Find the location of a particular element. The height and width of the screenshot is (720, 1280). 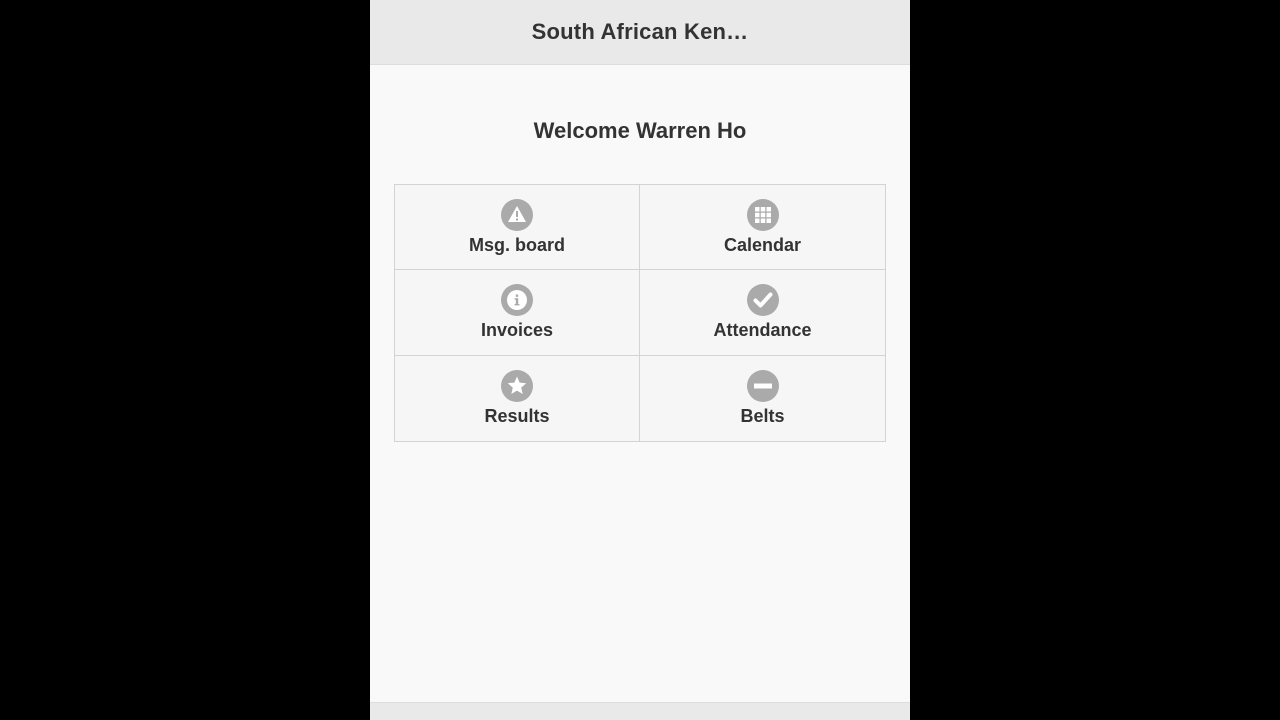

star-icon is located at coordinates (517, 386).